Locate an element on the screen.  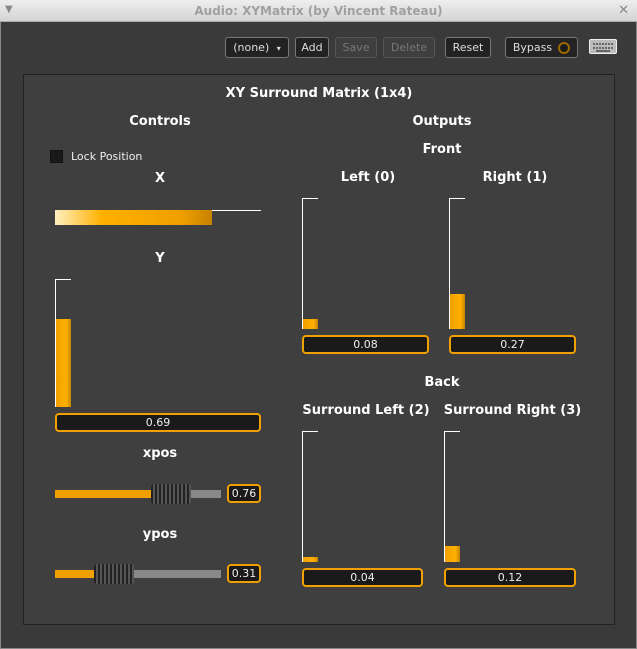
surround-right-meter-fill is located at coordinates (452, 554).